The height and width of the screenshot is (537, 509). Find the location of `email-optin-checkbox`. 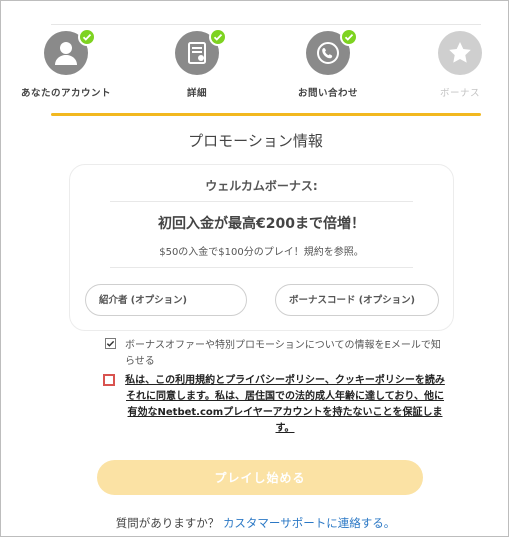

email-optin-checkbox is located at coordinates (110, 343).